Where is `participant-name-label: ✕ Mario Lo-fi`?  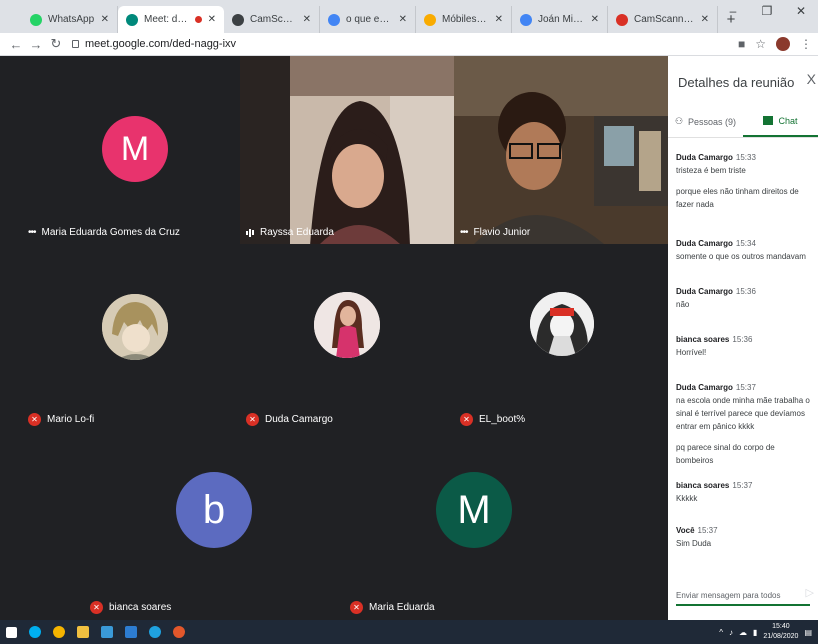 participant-name-label: ✕ Mario Lo-fi is located at coordinates (61, 419).